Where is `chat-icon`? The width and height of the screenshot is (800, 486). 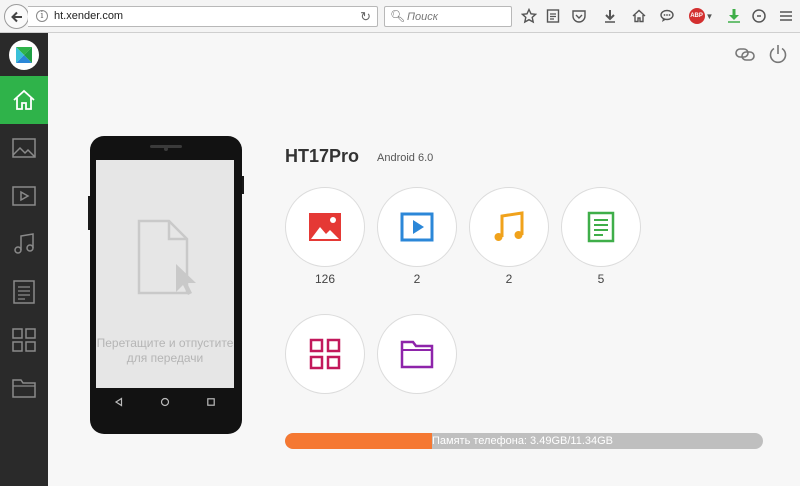 chat-icon is located at coordinates (667, 16).